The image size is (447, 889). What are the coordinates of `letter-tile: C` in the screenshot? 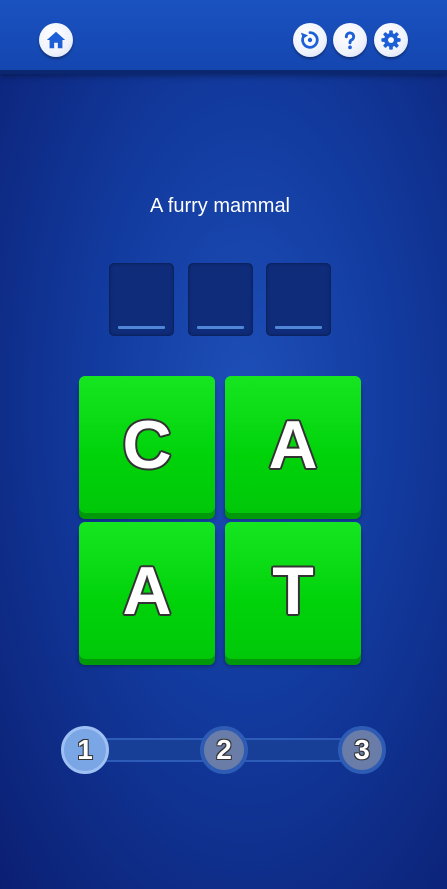 It's located at (147, 444).